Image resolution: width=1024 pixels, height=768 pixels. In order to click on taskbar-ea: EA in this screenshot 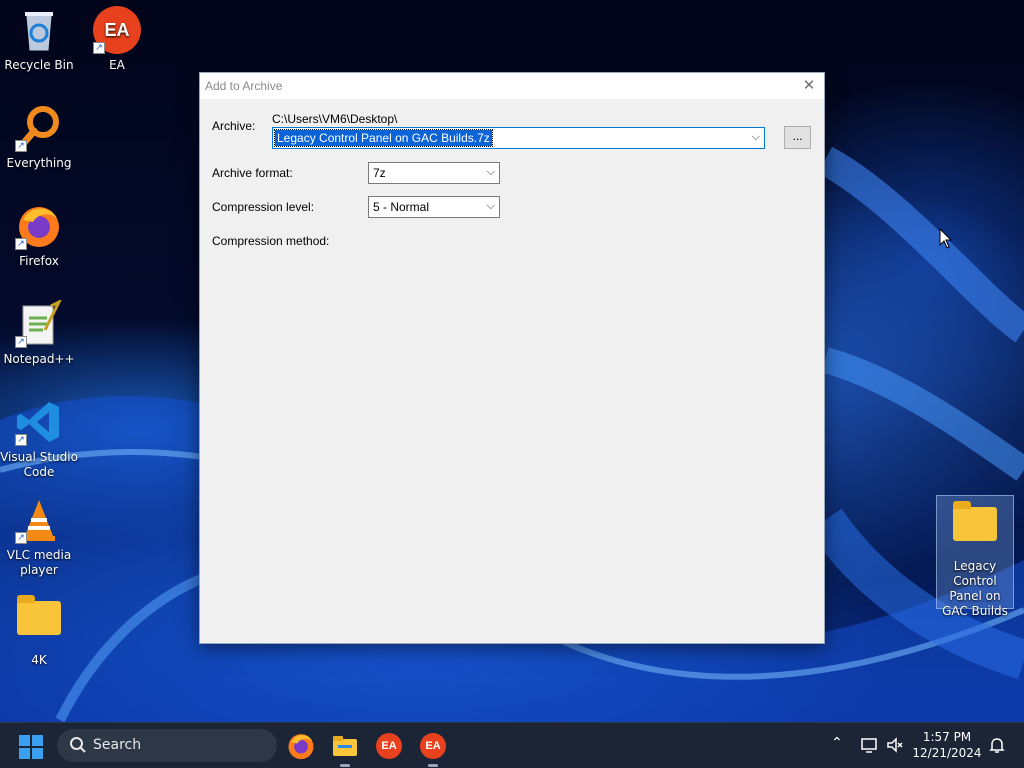, I will do `click(389, 746)`.